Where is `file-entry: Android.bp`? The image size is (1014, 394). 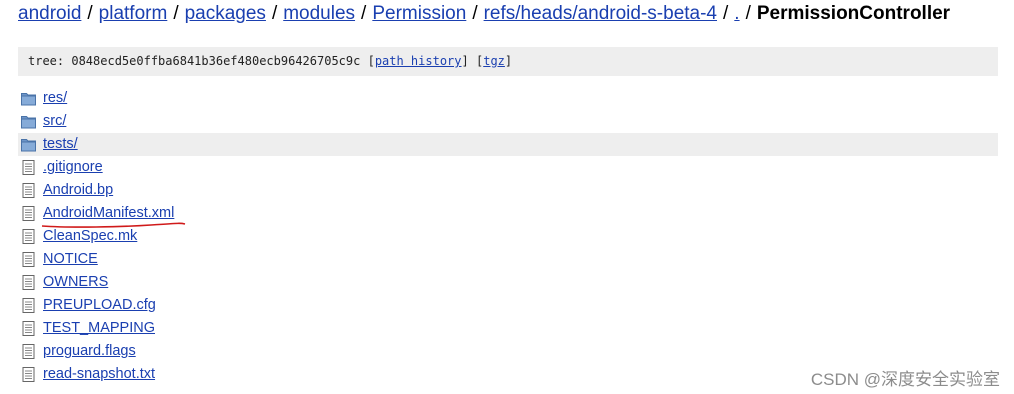
file-entry: Android.bp is located at coordinates (508, 190).